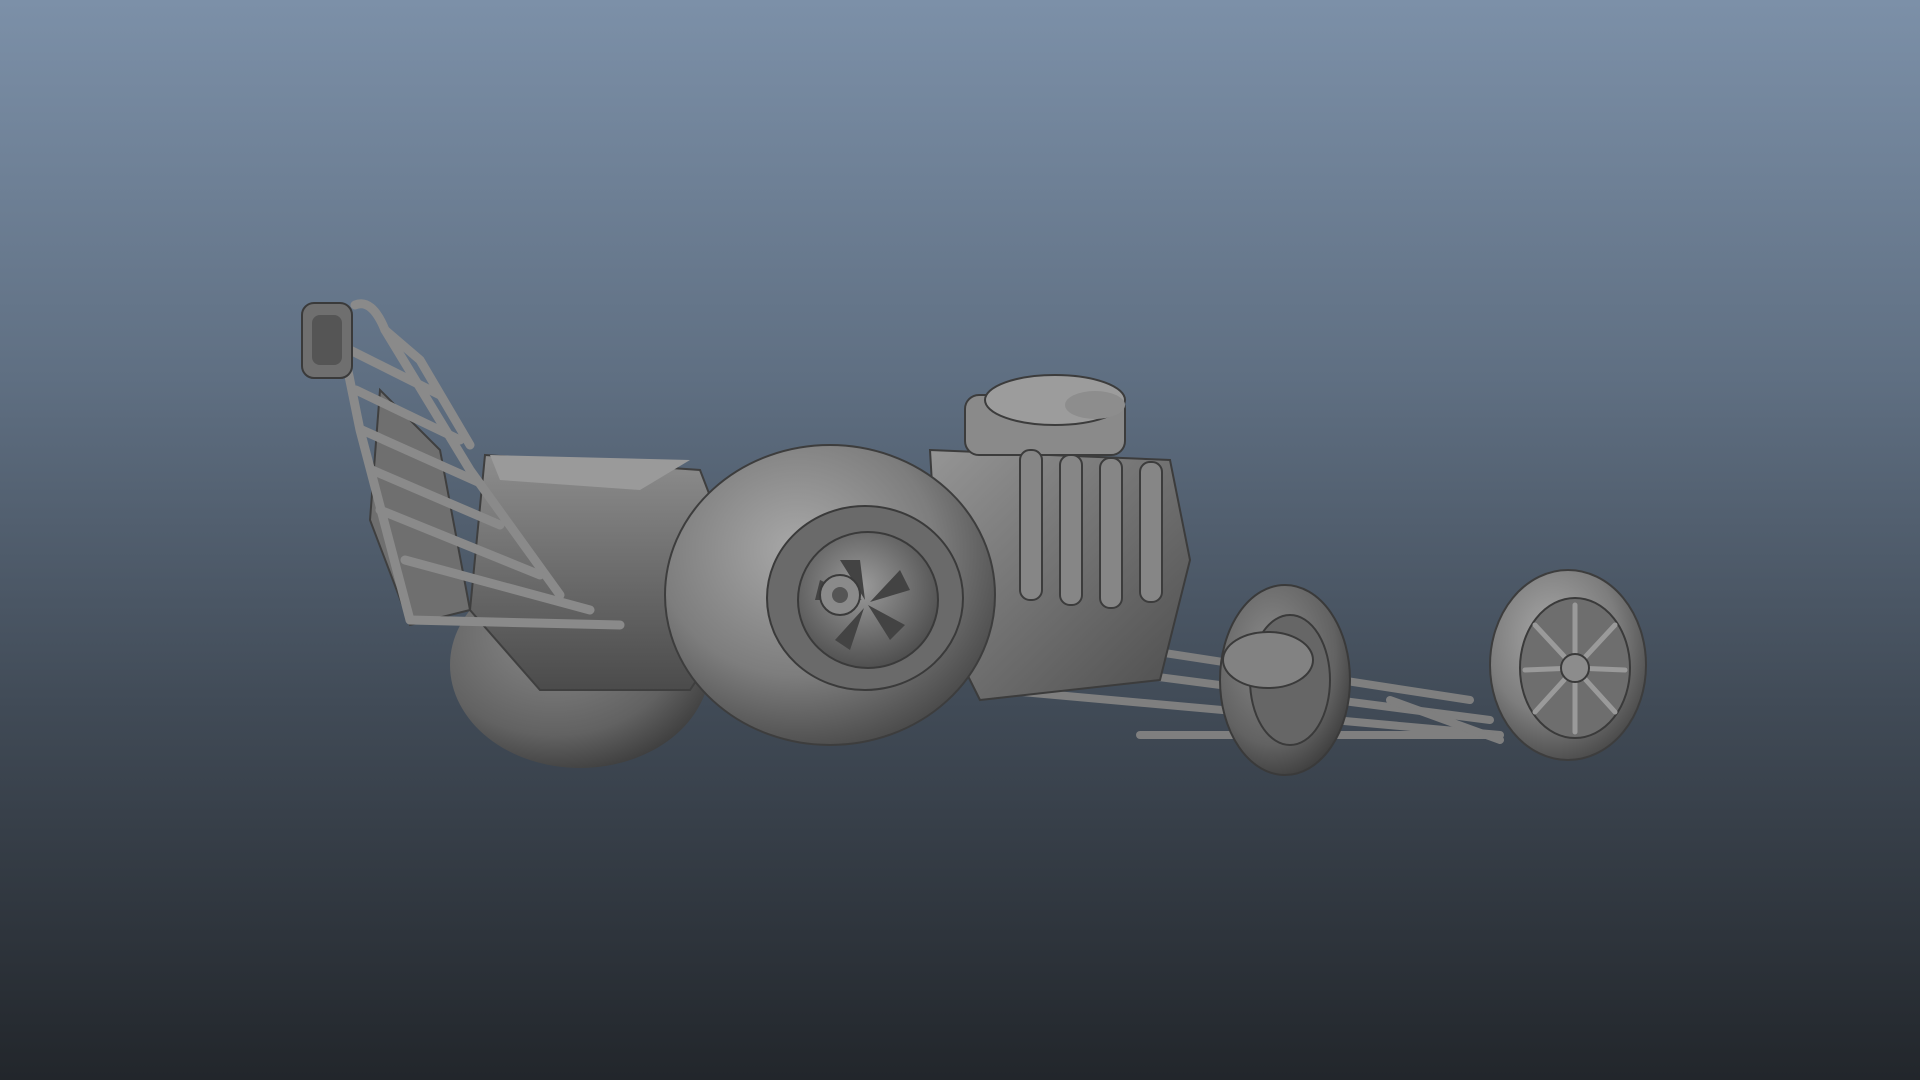  I want to click on front-left-wheel, so click(1285, 680).